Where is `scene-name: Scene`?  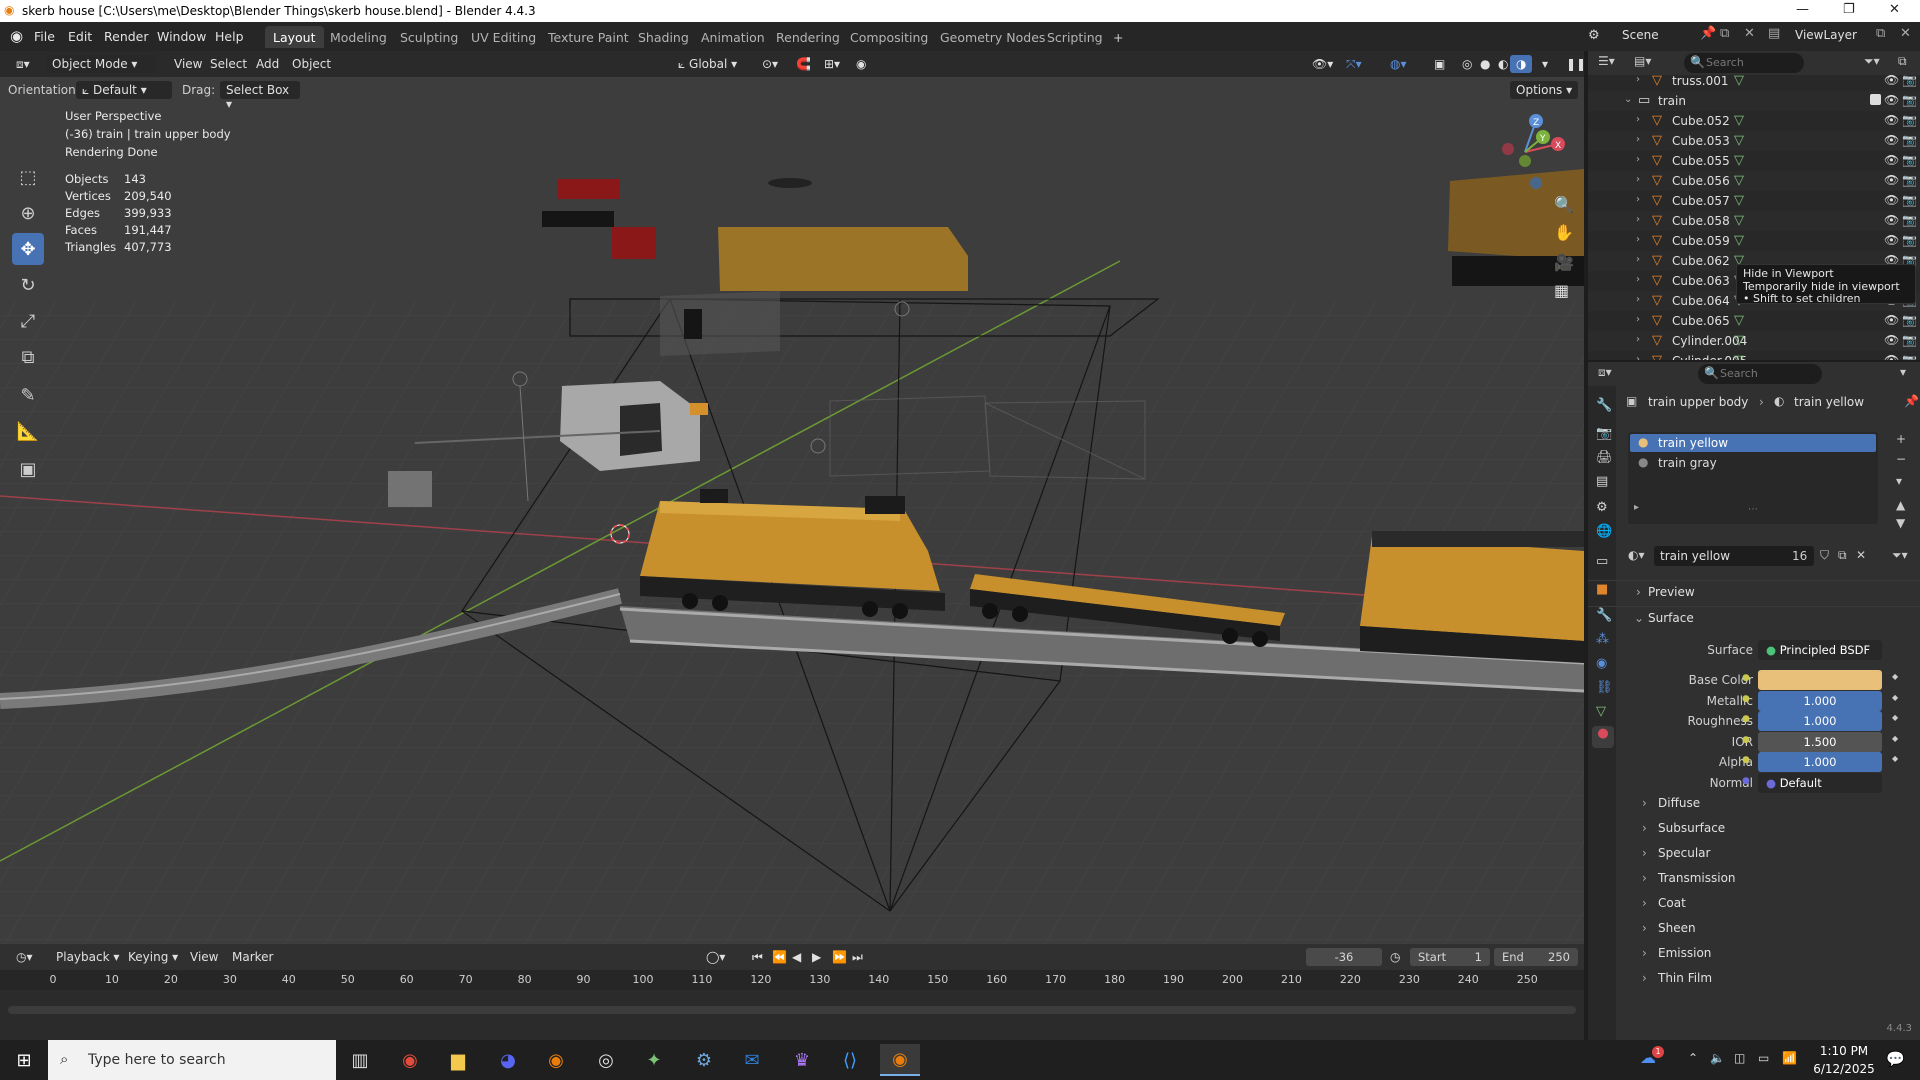 scene-name: Scene is located at coordinates (1640, 35).